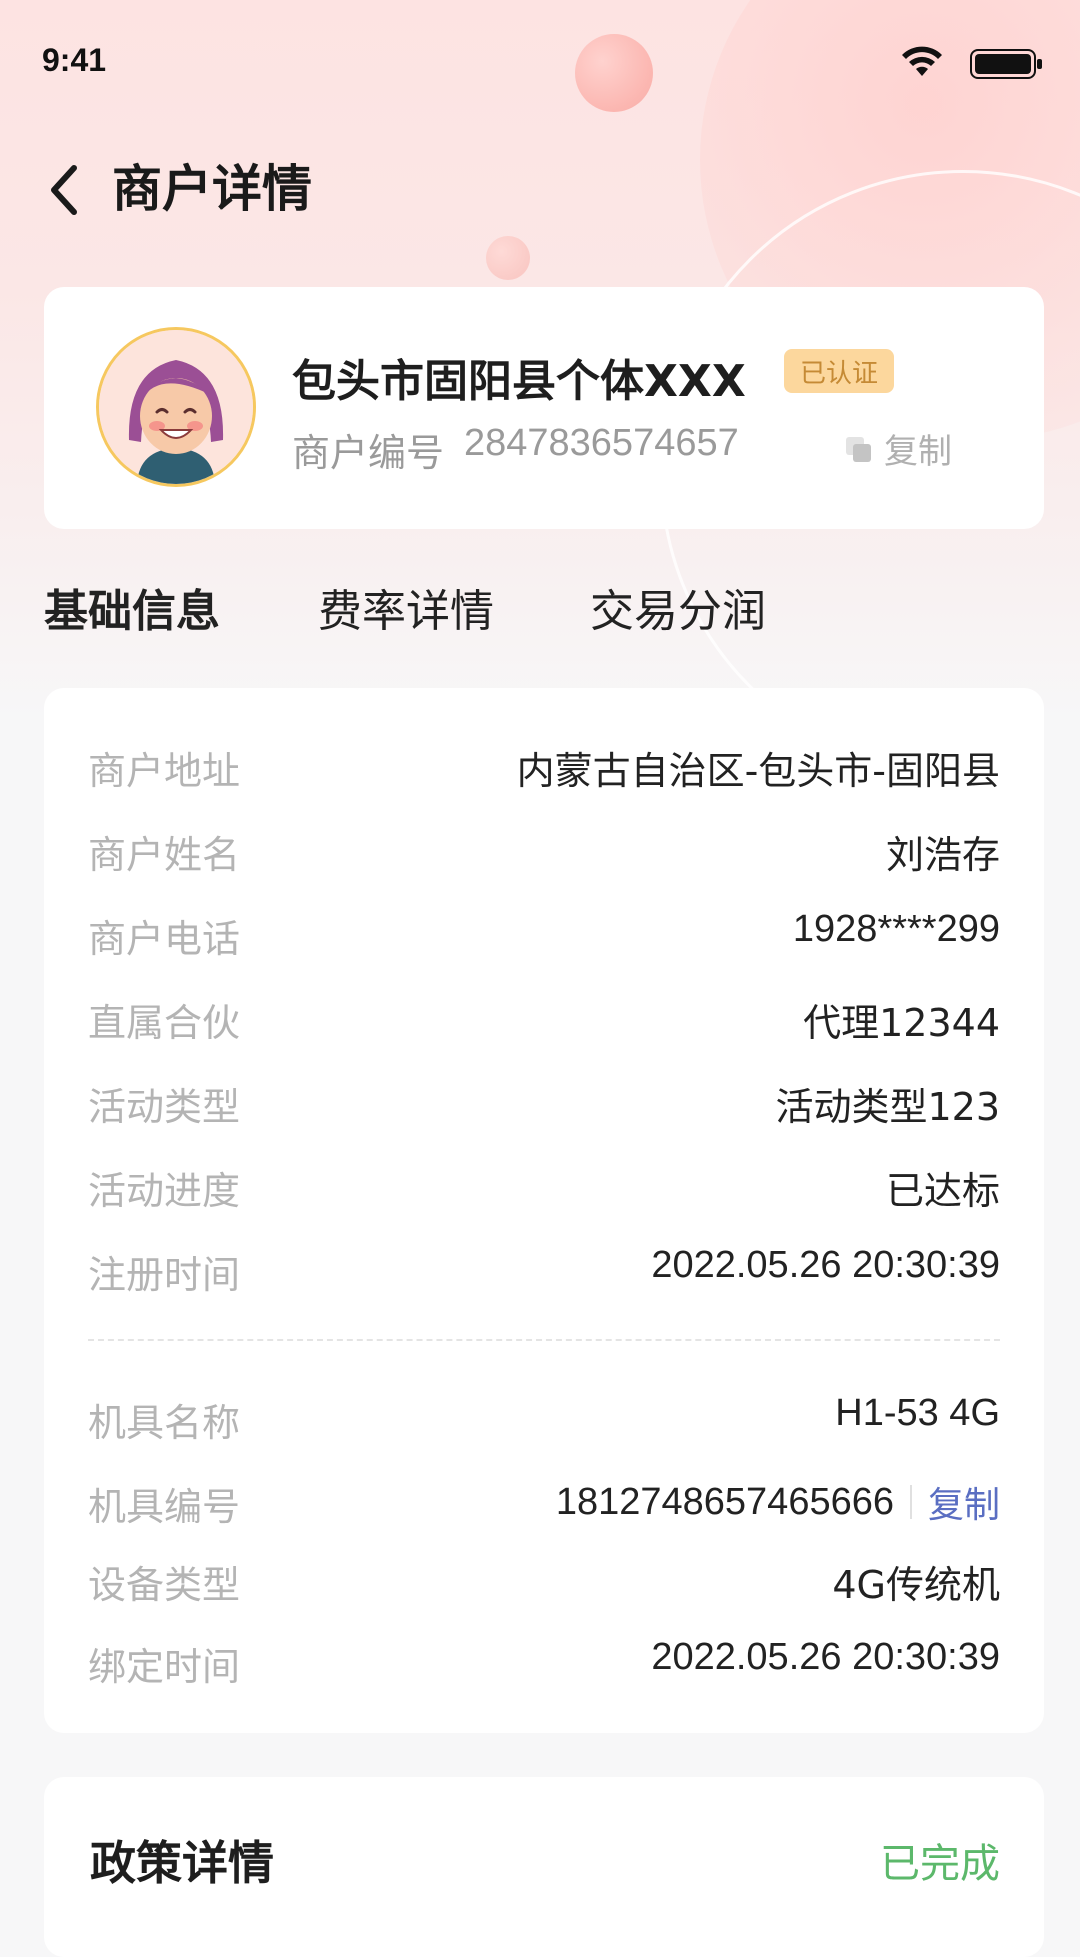  Describe the element at coordinates (544, 1340) in the screenshot. I see `dashed-divider` at that location.